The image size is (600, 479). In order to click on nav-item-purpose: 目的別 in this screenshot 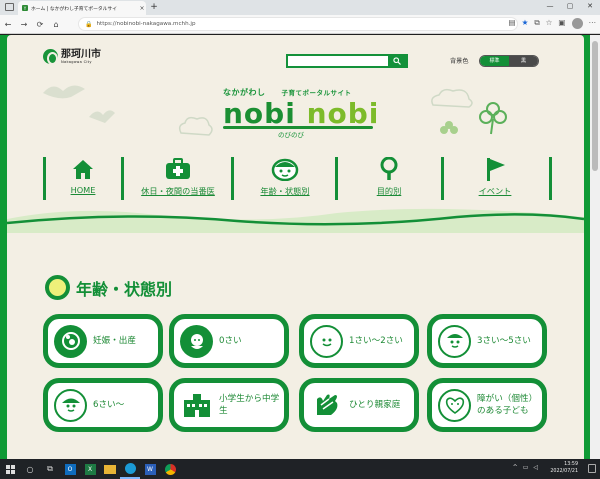, I will do `click(389, 180)`.